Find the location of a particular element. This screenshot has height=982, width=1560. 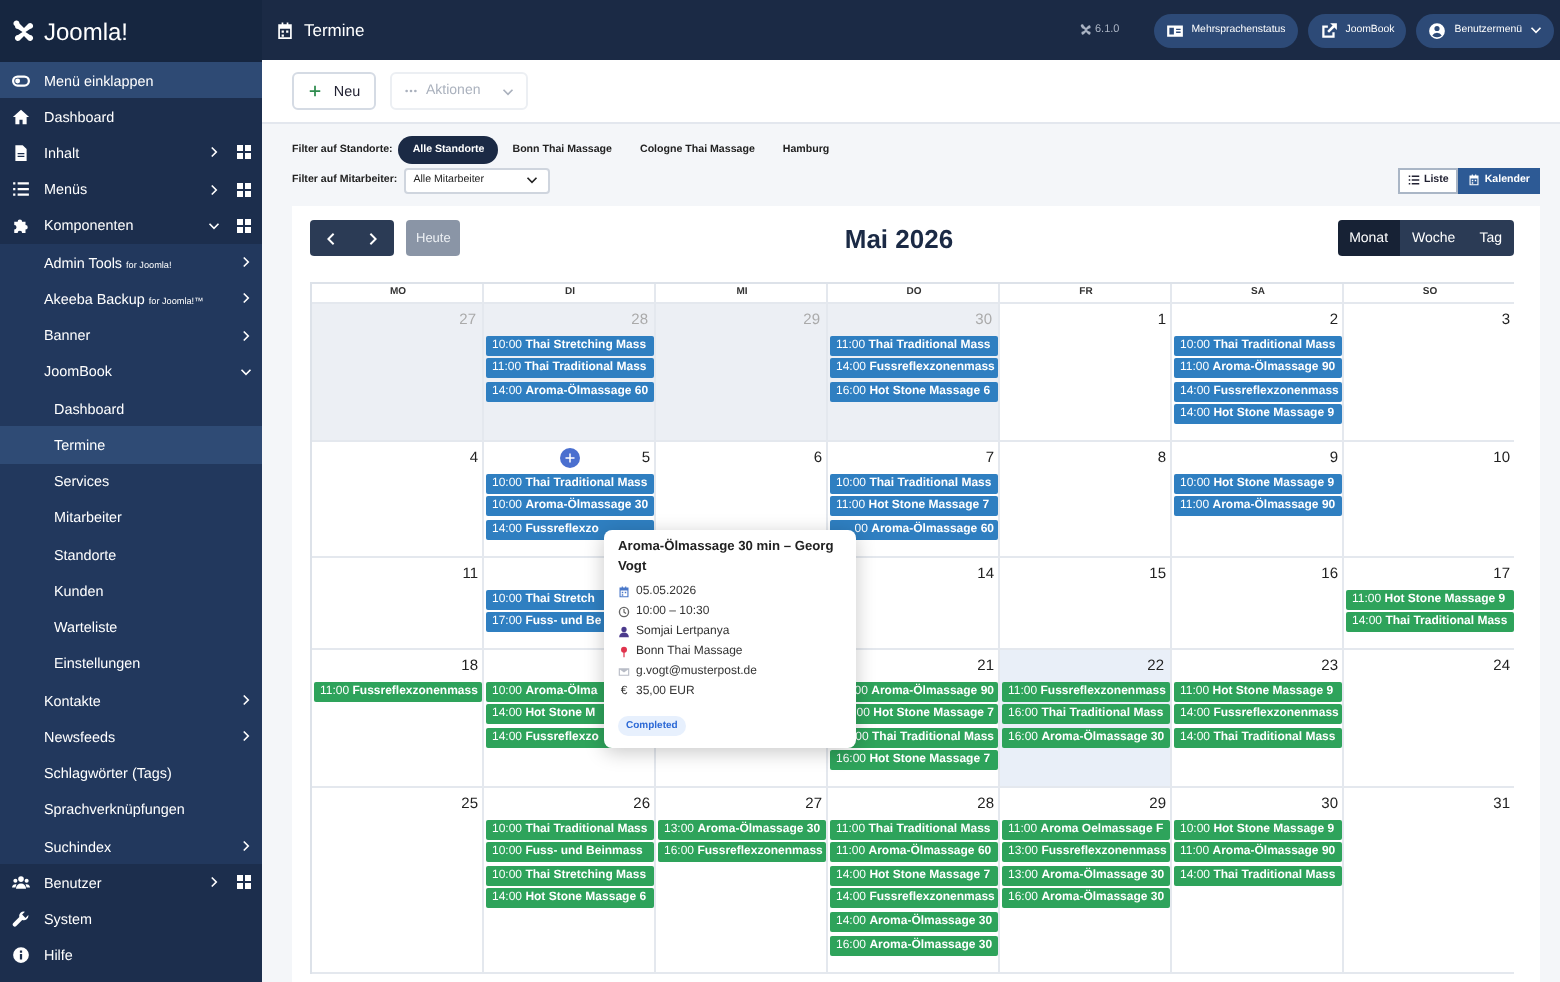

chevron-left-icon is located at coordinates (331, 238).